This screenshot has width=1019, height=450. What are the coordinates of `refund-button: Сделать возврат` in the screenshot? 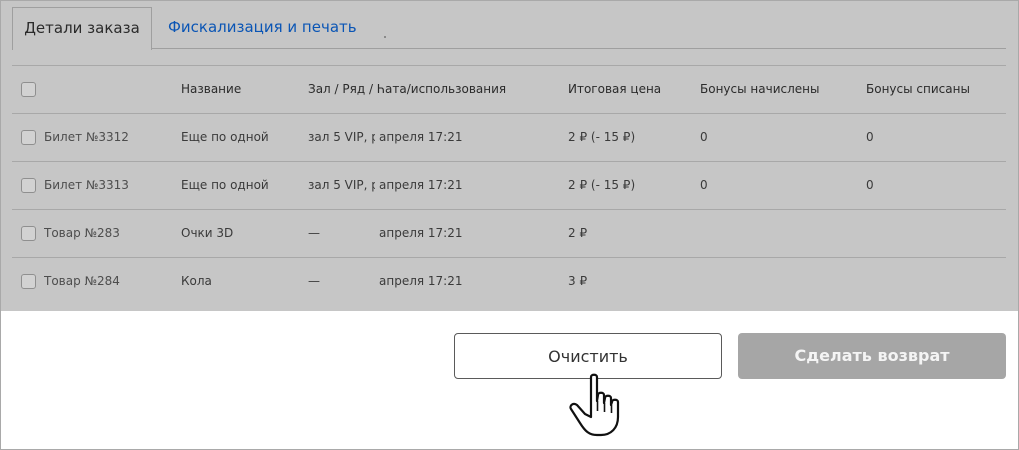 It's located at (872, 356).